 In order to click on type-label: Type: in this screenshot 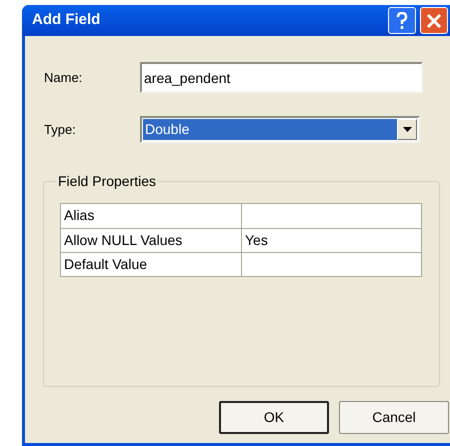, I will do `click(60, 129)`.